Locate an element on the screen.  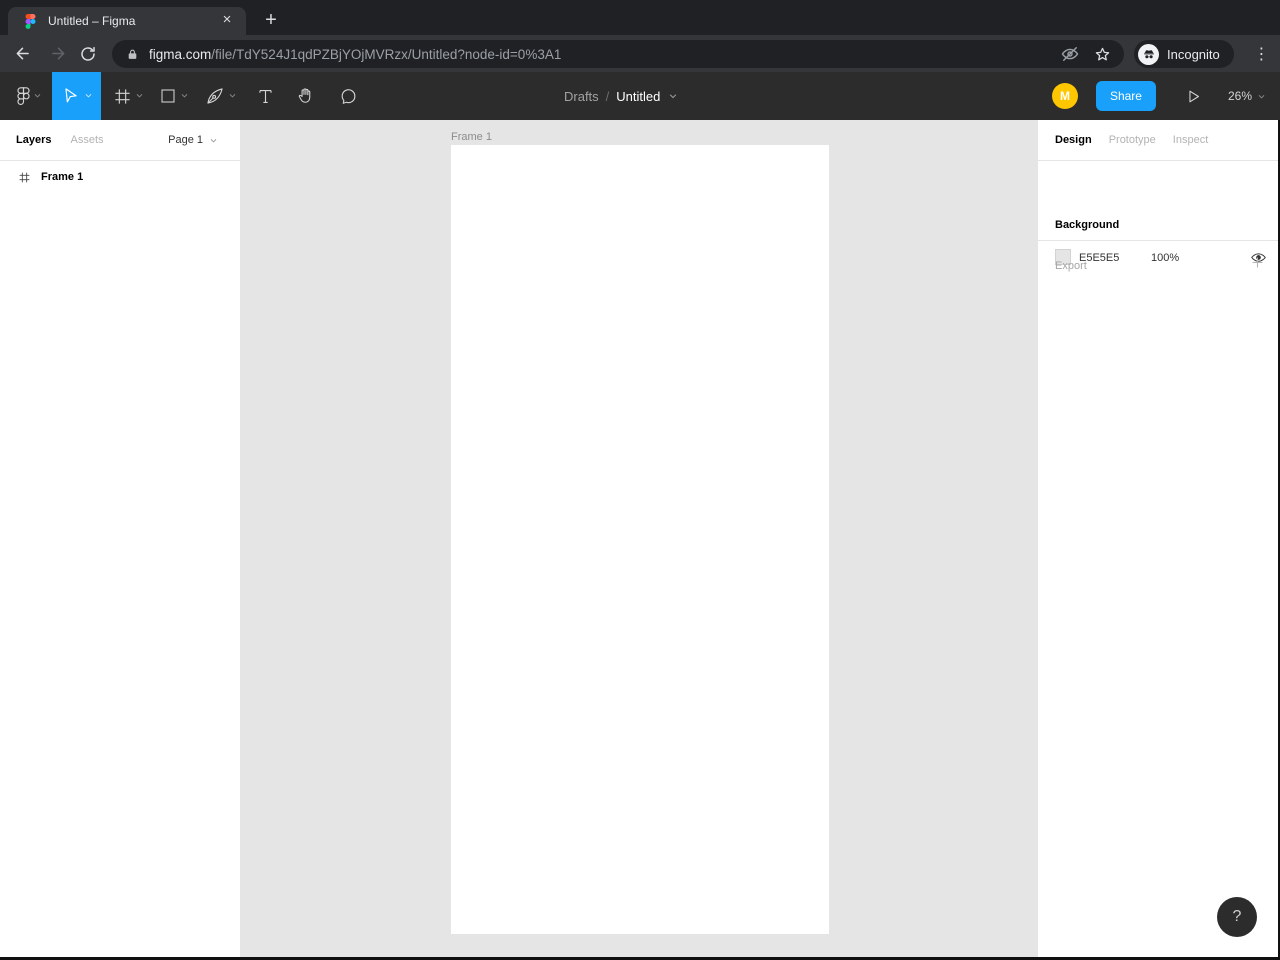
move-tool-button is located at coordinates (76, 96).